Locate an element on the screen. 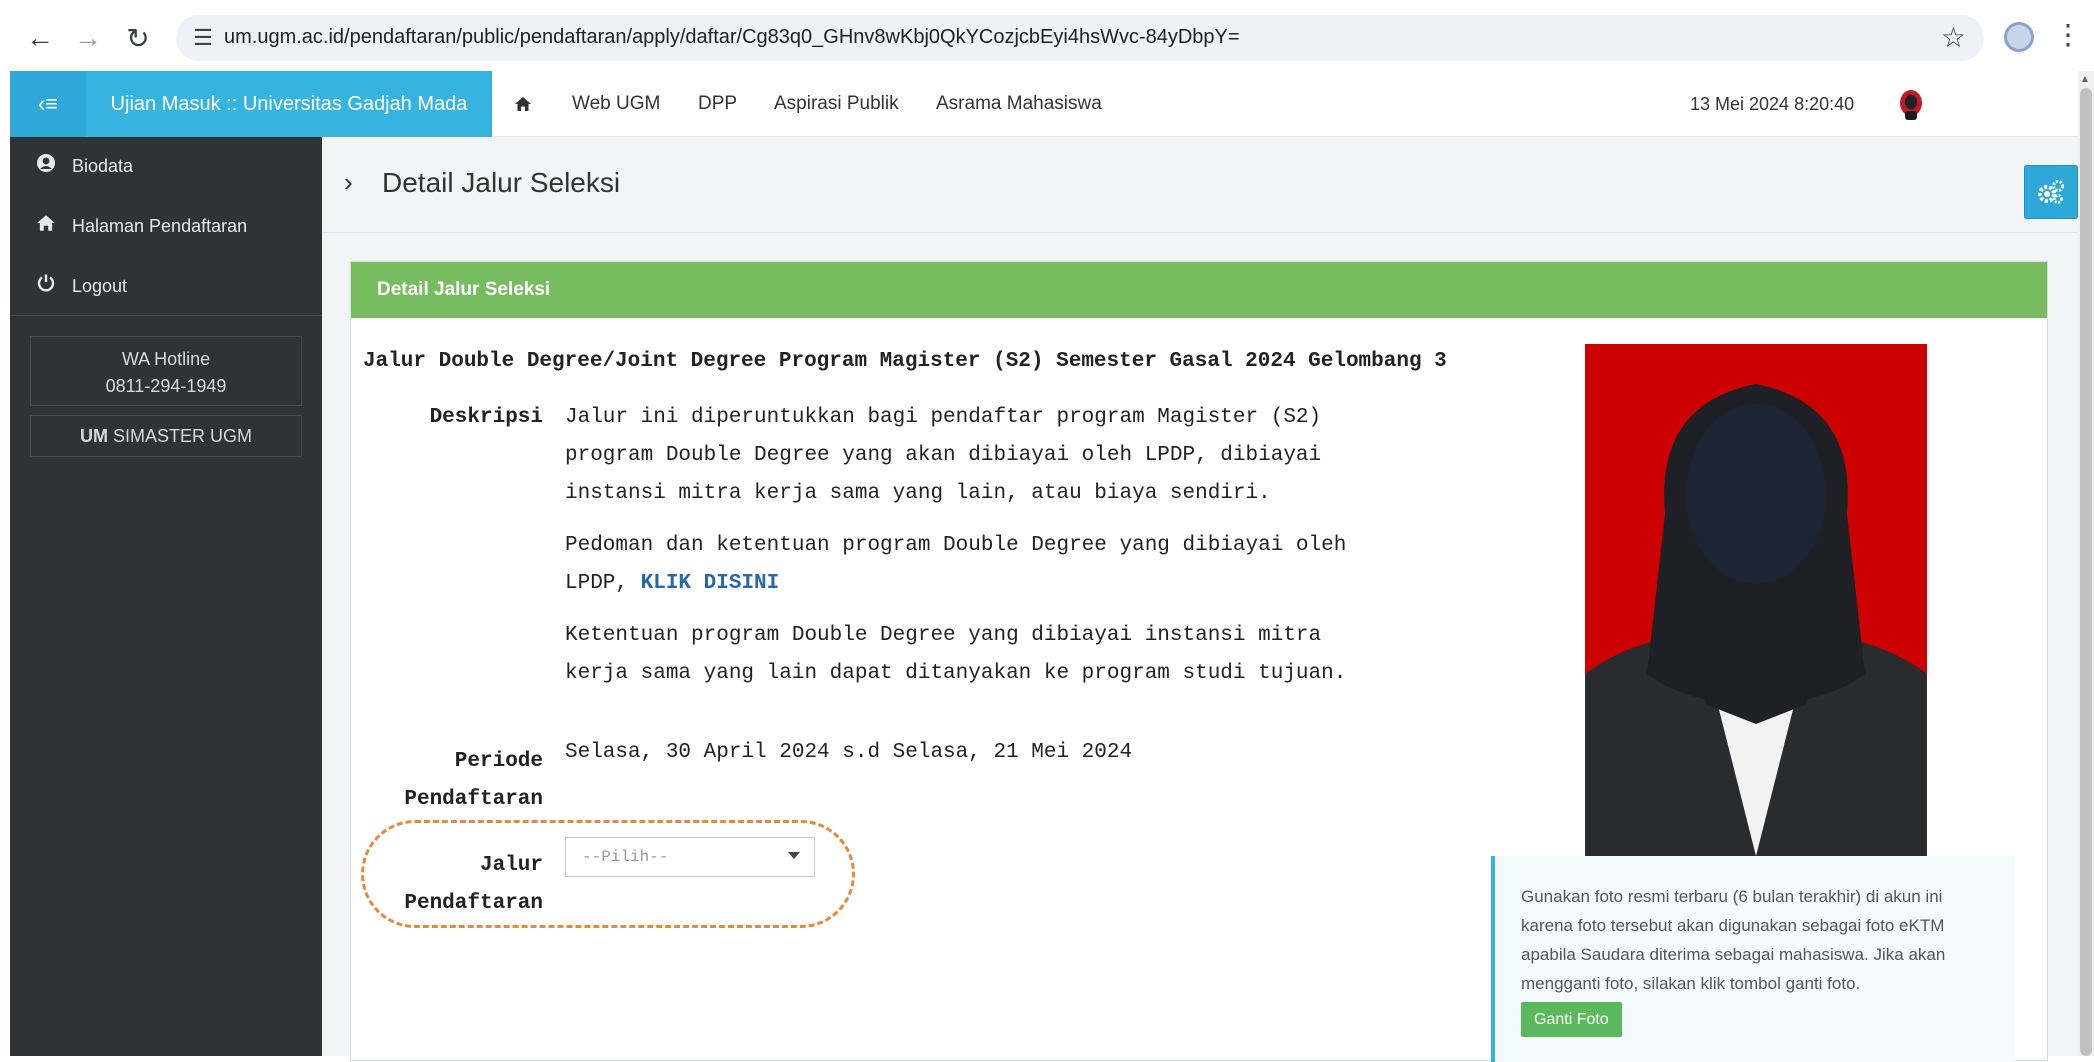 The image size is (2094, 1062). sidebar-item-biodata: Biodata is located at coordinates (166, 166).